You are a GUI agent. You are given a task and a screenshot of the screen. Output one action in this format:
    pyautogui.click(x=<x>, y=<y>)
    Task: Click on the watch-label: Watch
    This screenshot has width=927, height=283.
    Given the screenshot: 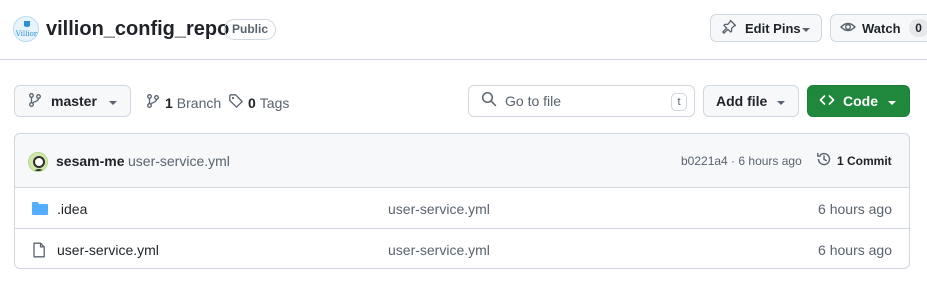 What is the action you would take?
    pyautogui.click(x=881, y=28)
    